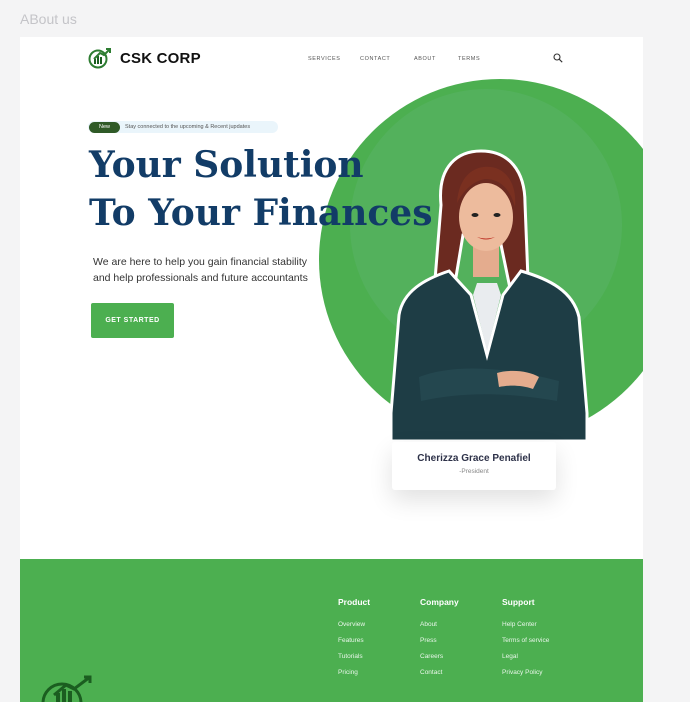 This screenshot has width=690, height=702. Describe the element at coordinates (354, 602) in the screenshot. I see `footer-heading: Product` at that location.